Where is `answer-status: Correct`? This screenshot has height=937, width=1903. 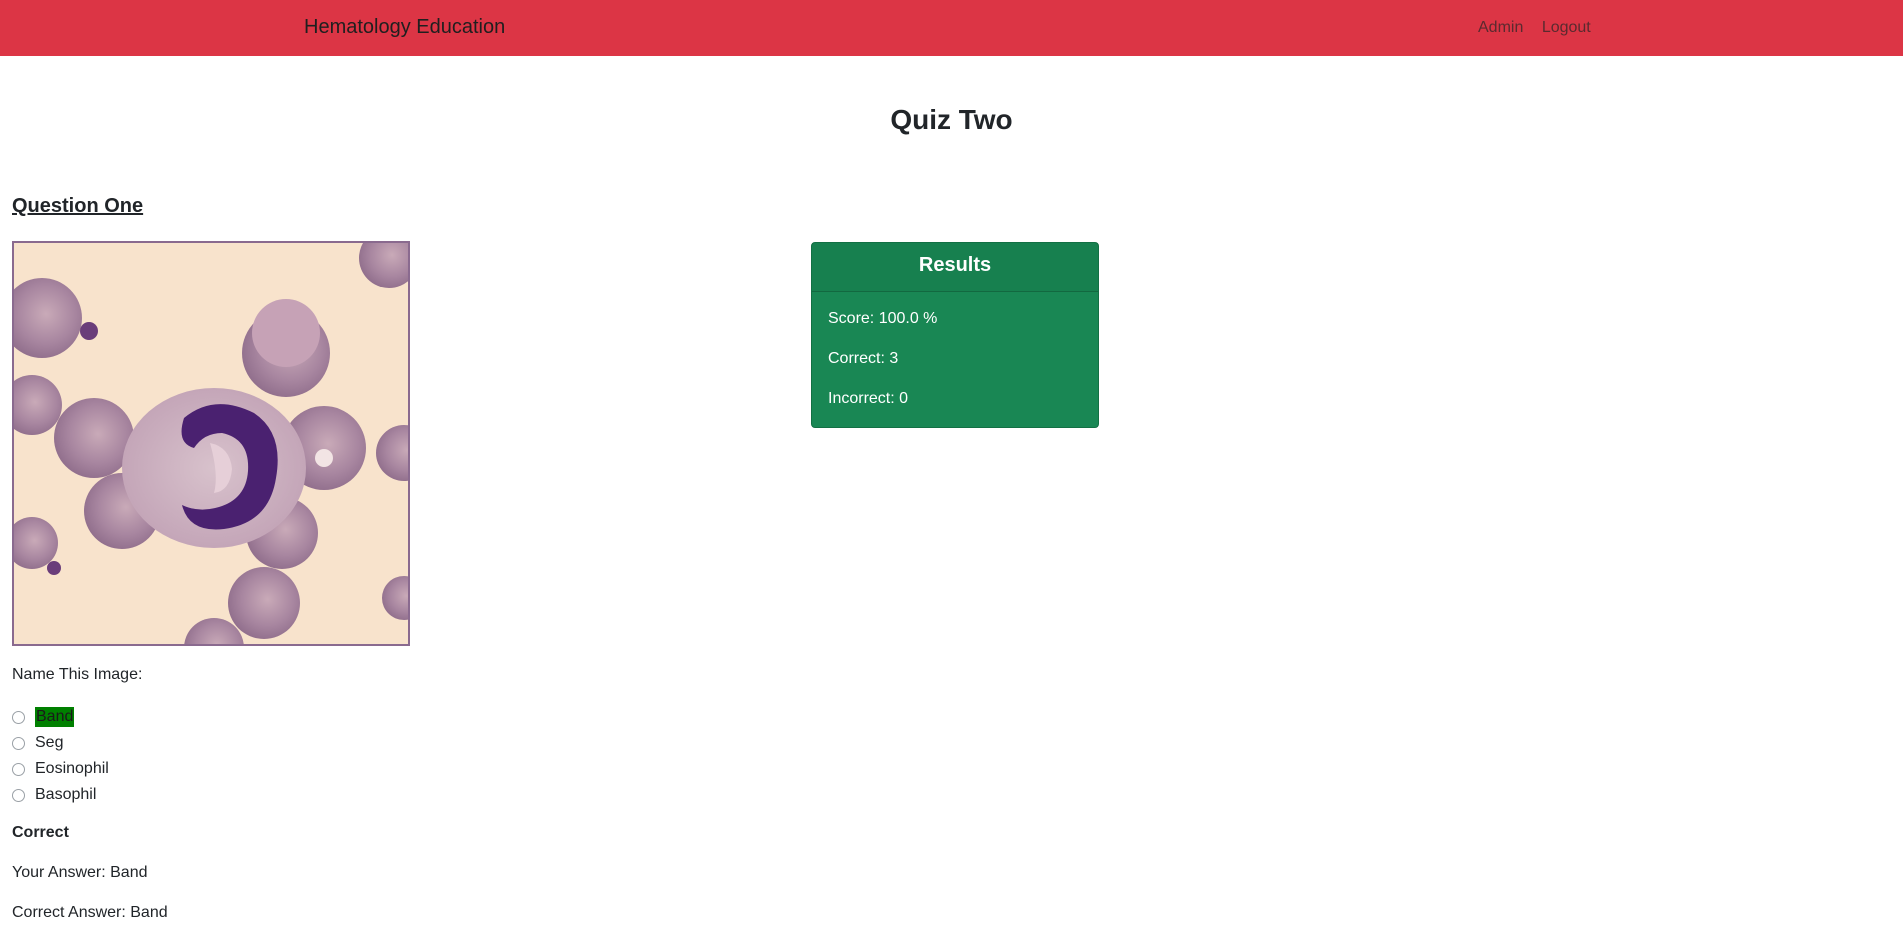
answer-status: Correct is located at coordinates (40, 832).